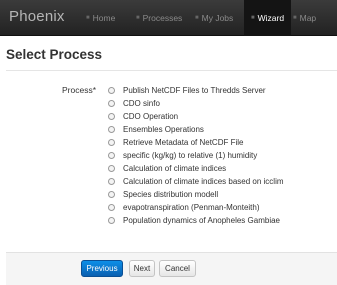 This screenshot has height=285, width=337. I want to click on process-option-label: Publish NetCDF Files to Thredds Server, so click(194, 90).